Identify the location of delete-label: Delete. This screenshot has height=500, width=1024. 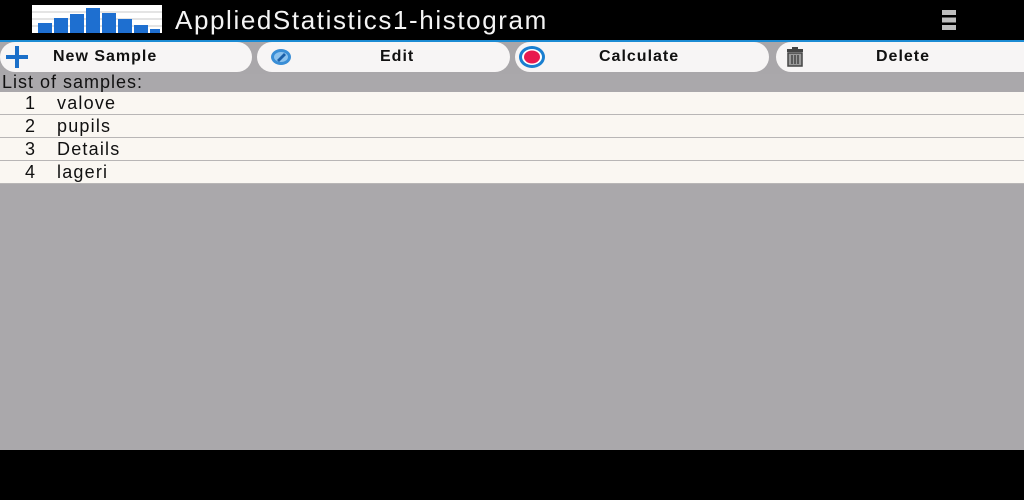
(903, 56).